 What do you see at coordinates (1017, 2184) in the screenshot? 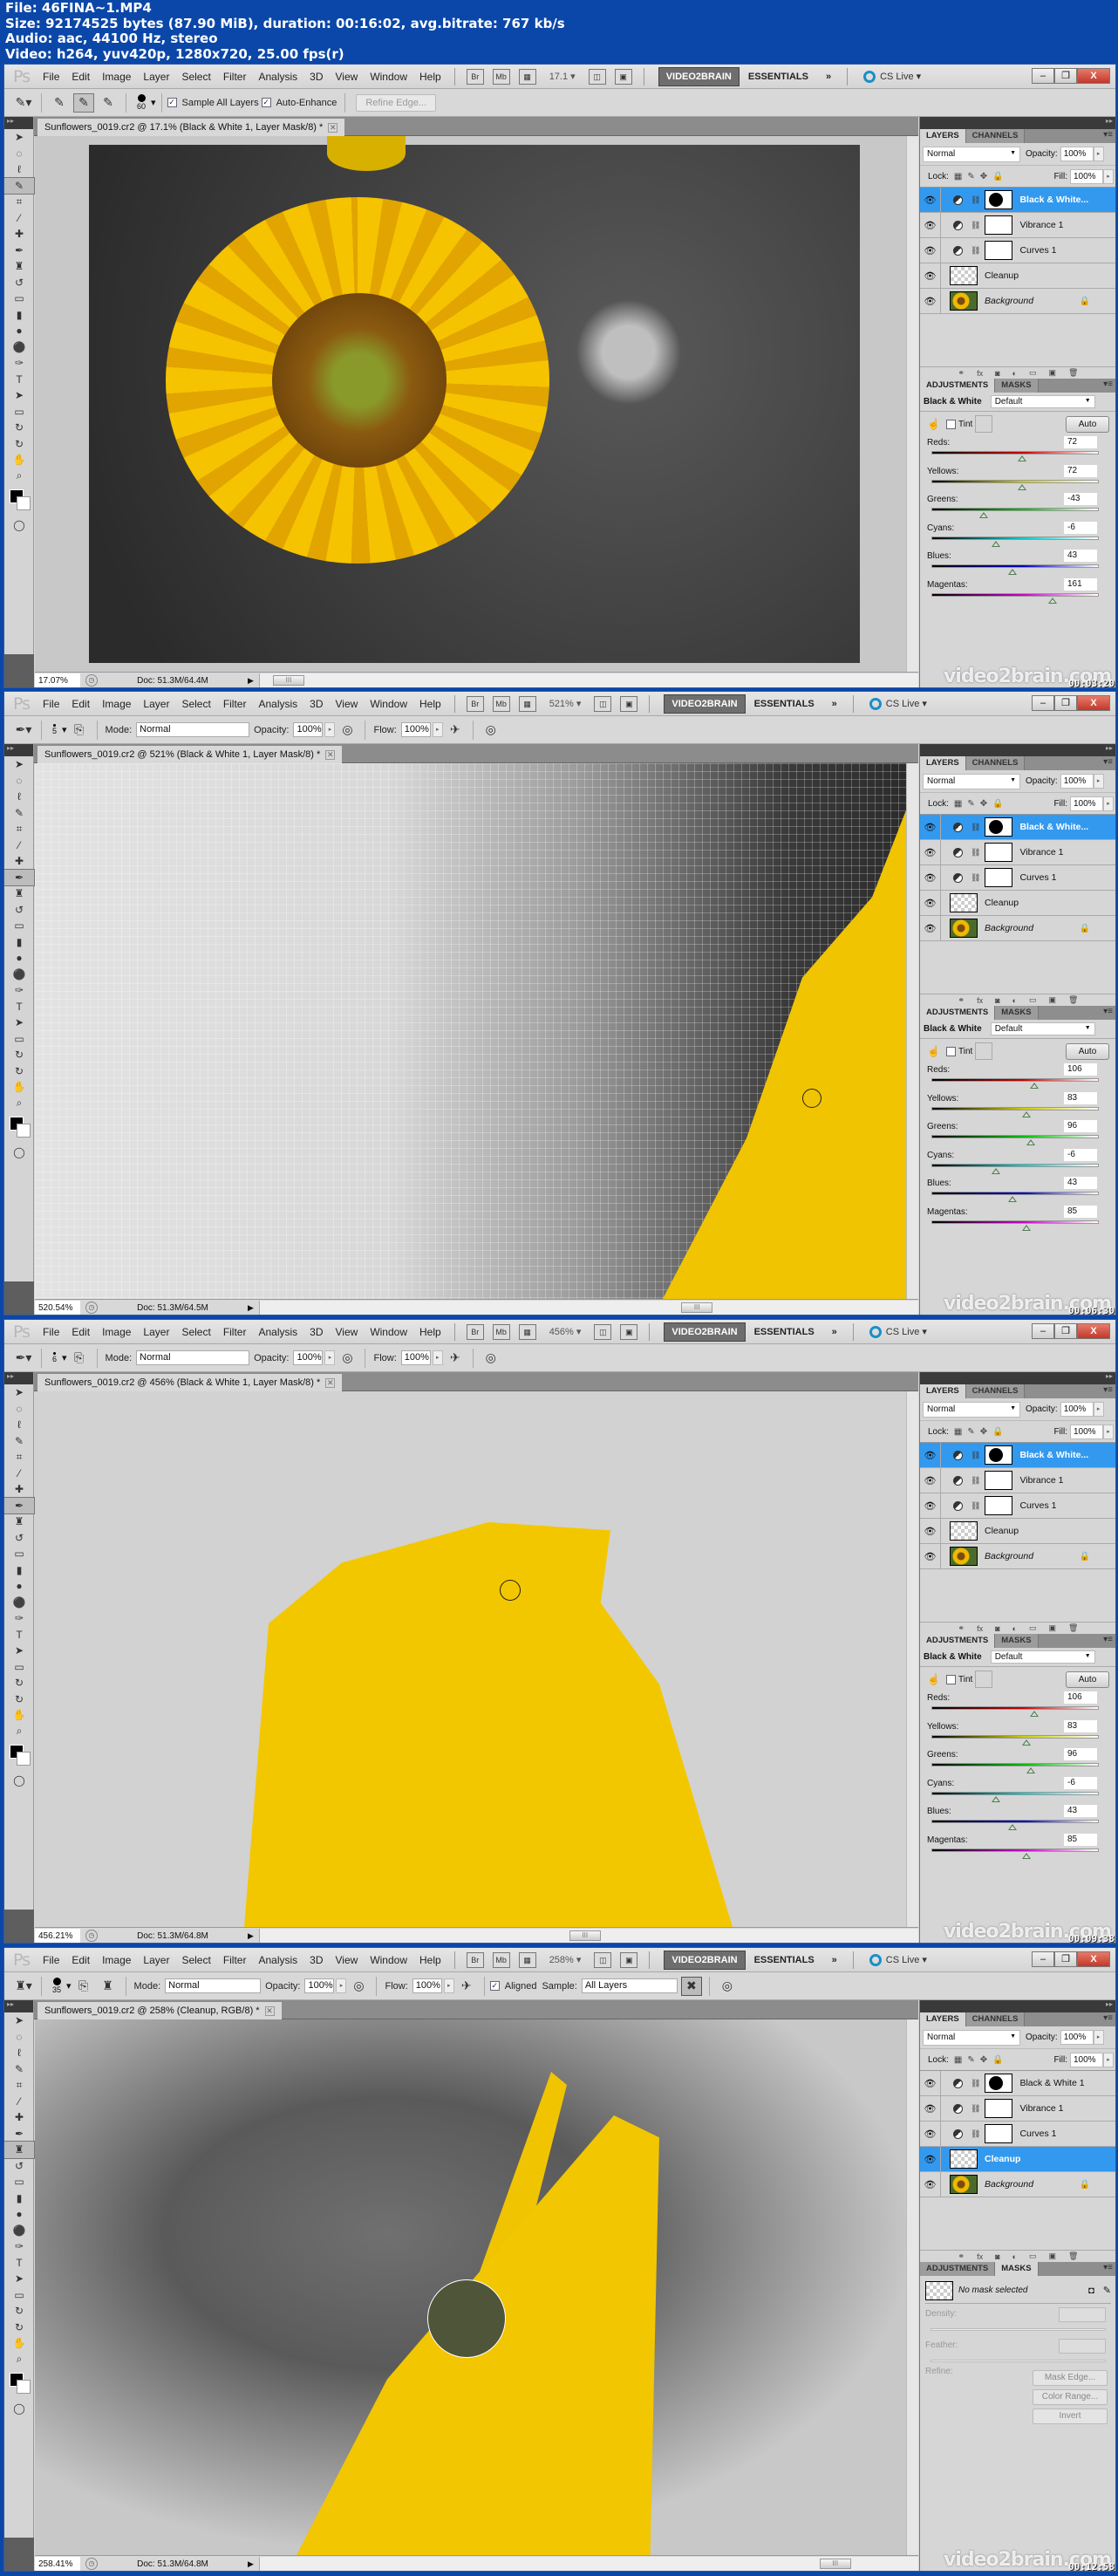
I see `layer-row: 👁 Background 🔒` at bounding box center [1017, 2184].